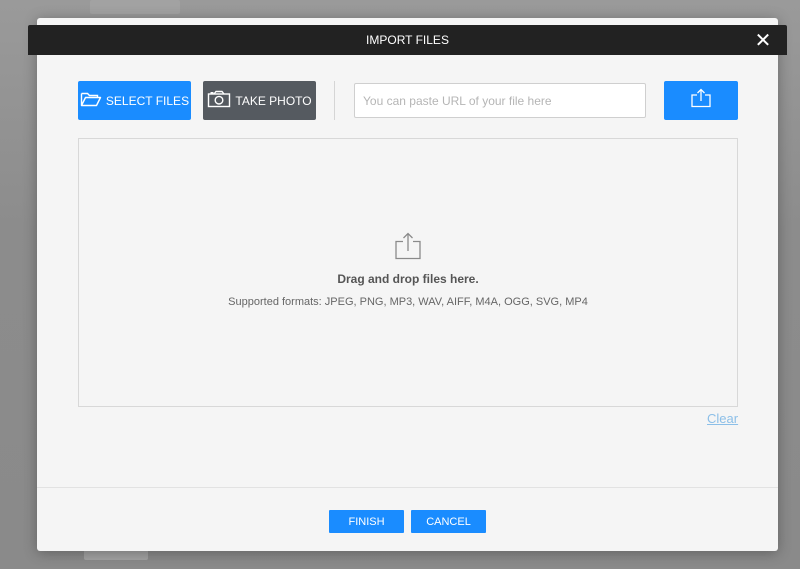 The height and width of the screenshot is (569, 800). I want to click on dialog-titlebar: IMPORT FILES ✕, so click(407, 40).